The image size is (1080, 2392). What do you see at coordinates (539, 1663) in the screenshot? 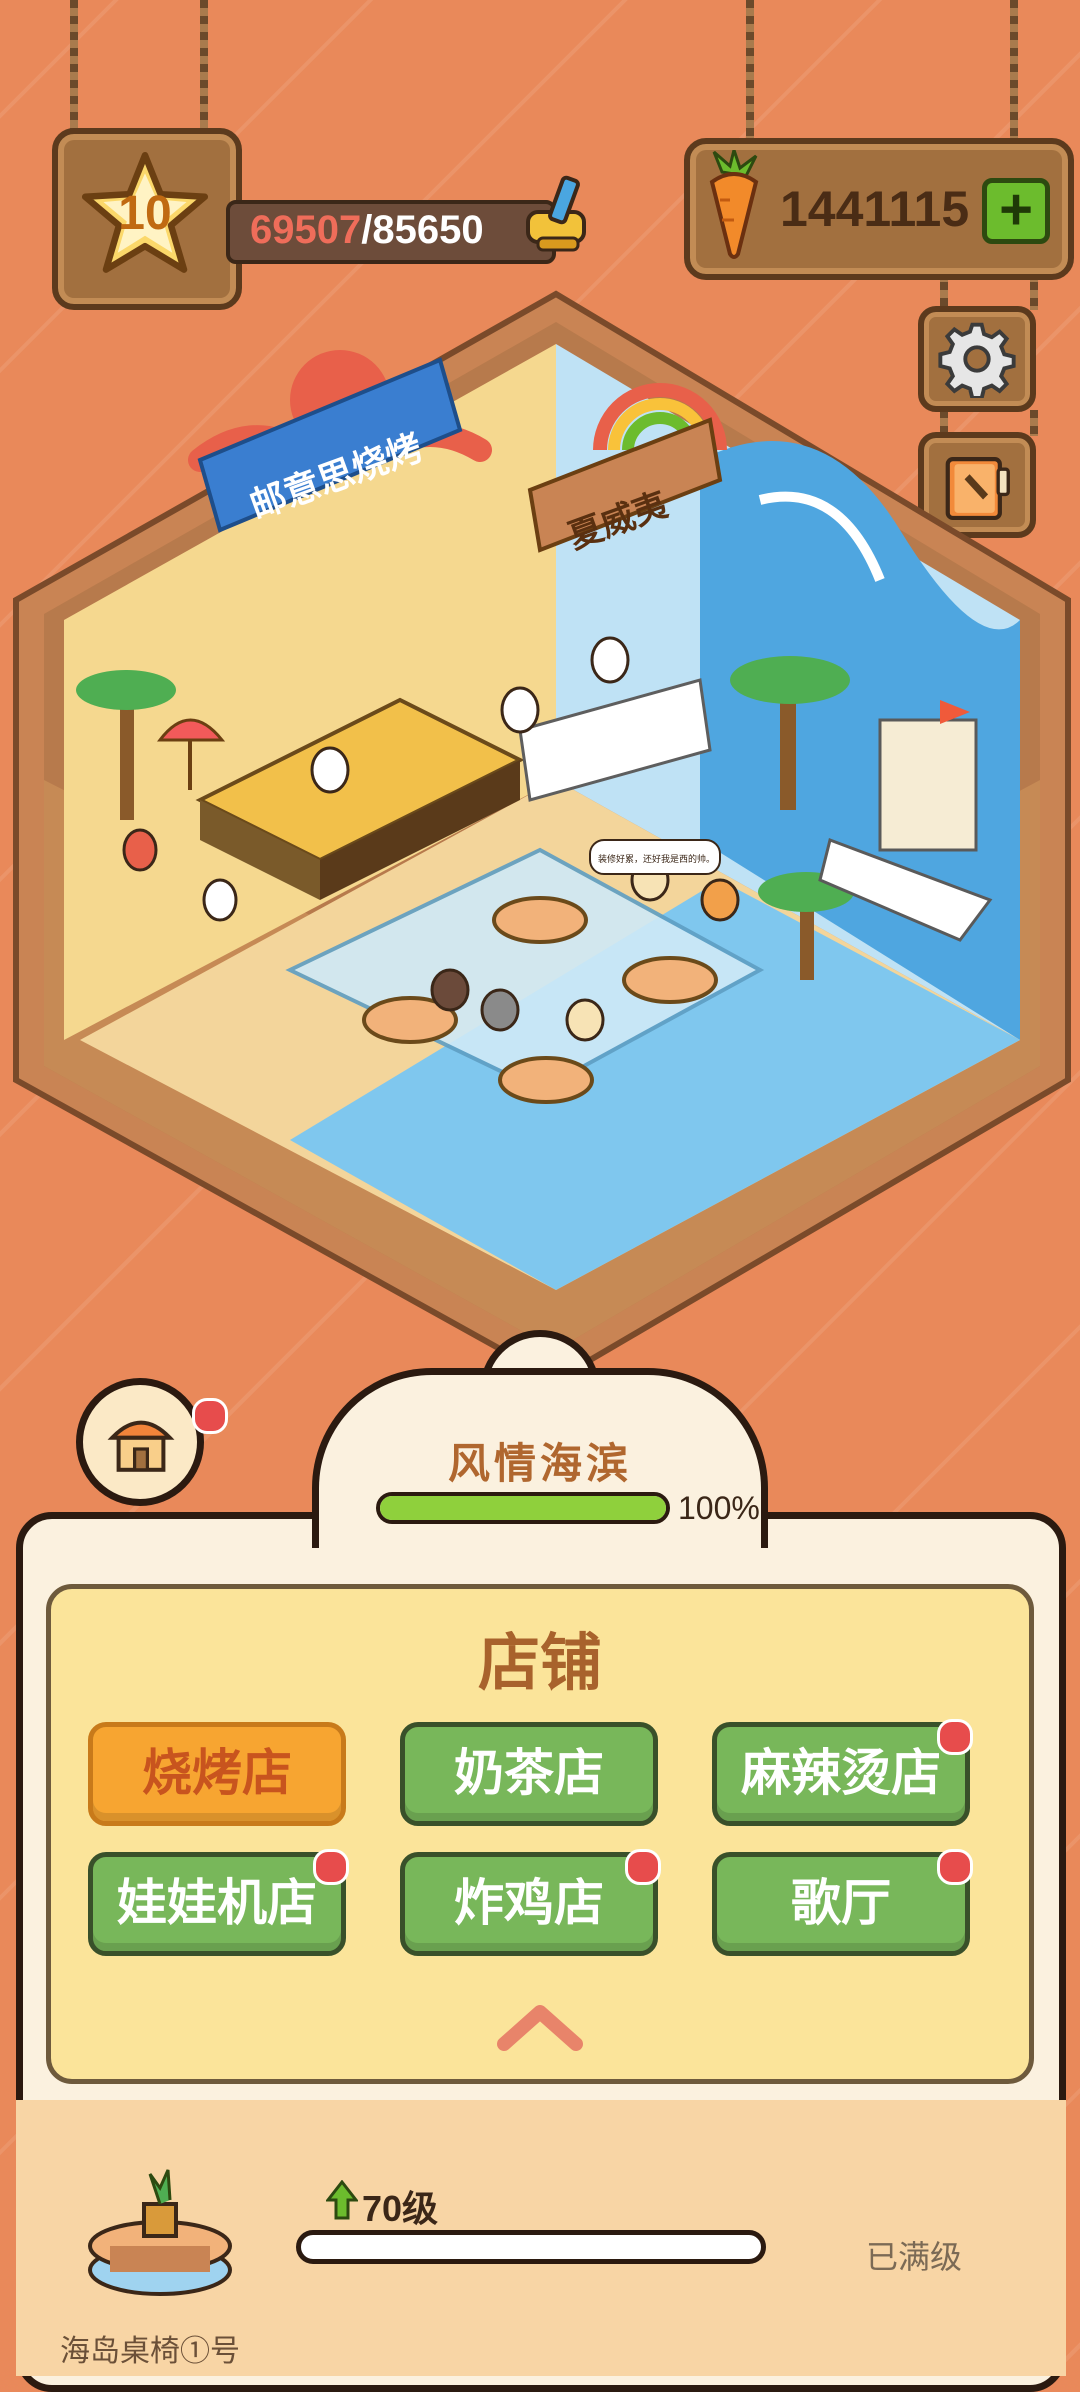
I see `shop-title: 店铺` at bounding box center [539, 1663].